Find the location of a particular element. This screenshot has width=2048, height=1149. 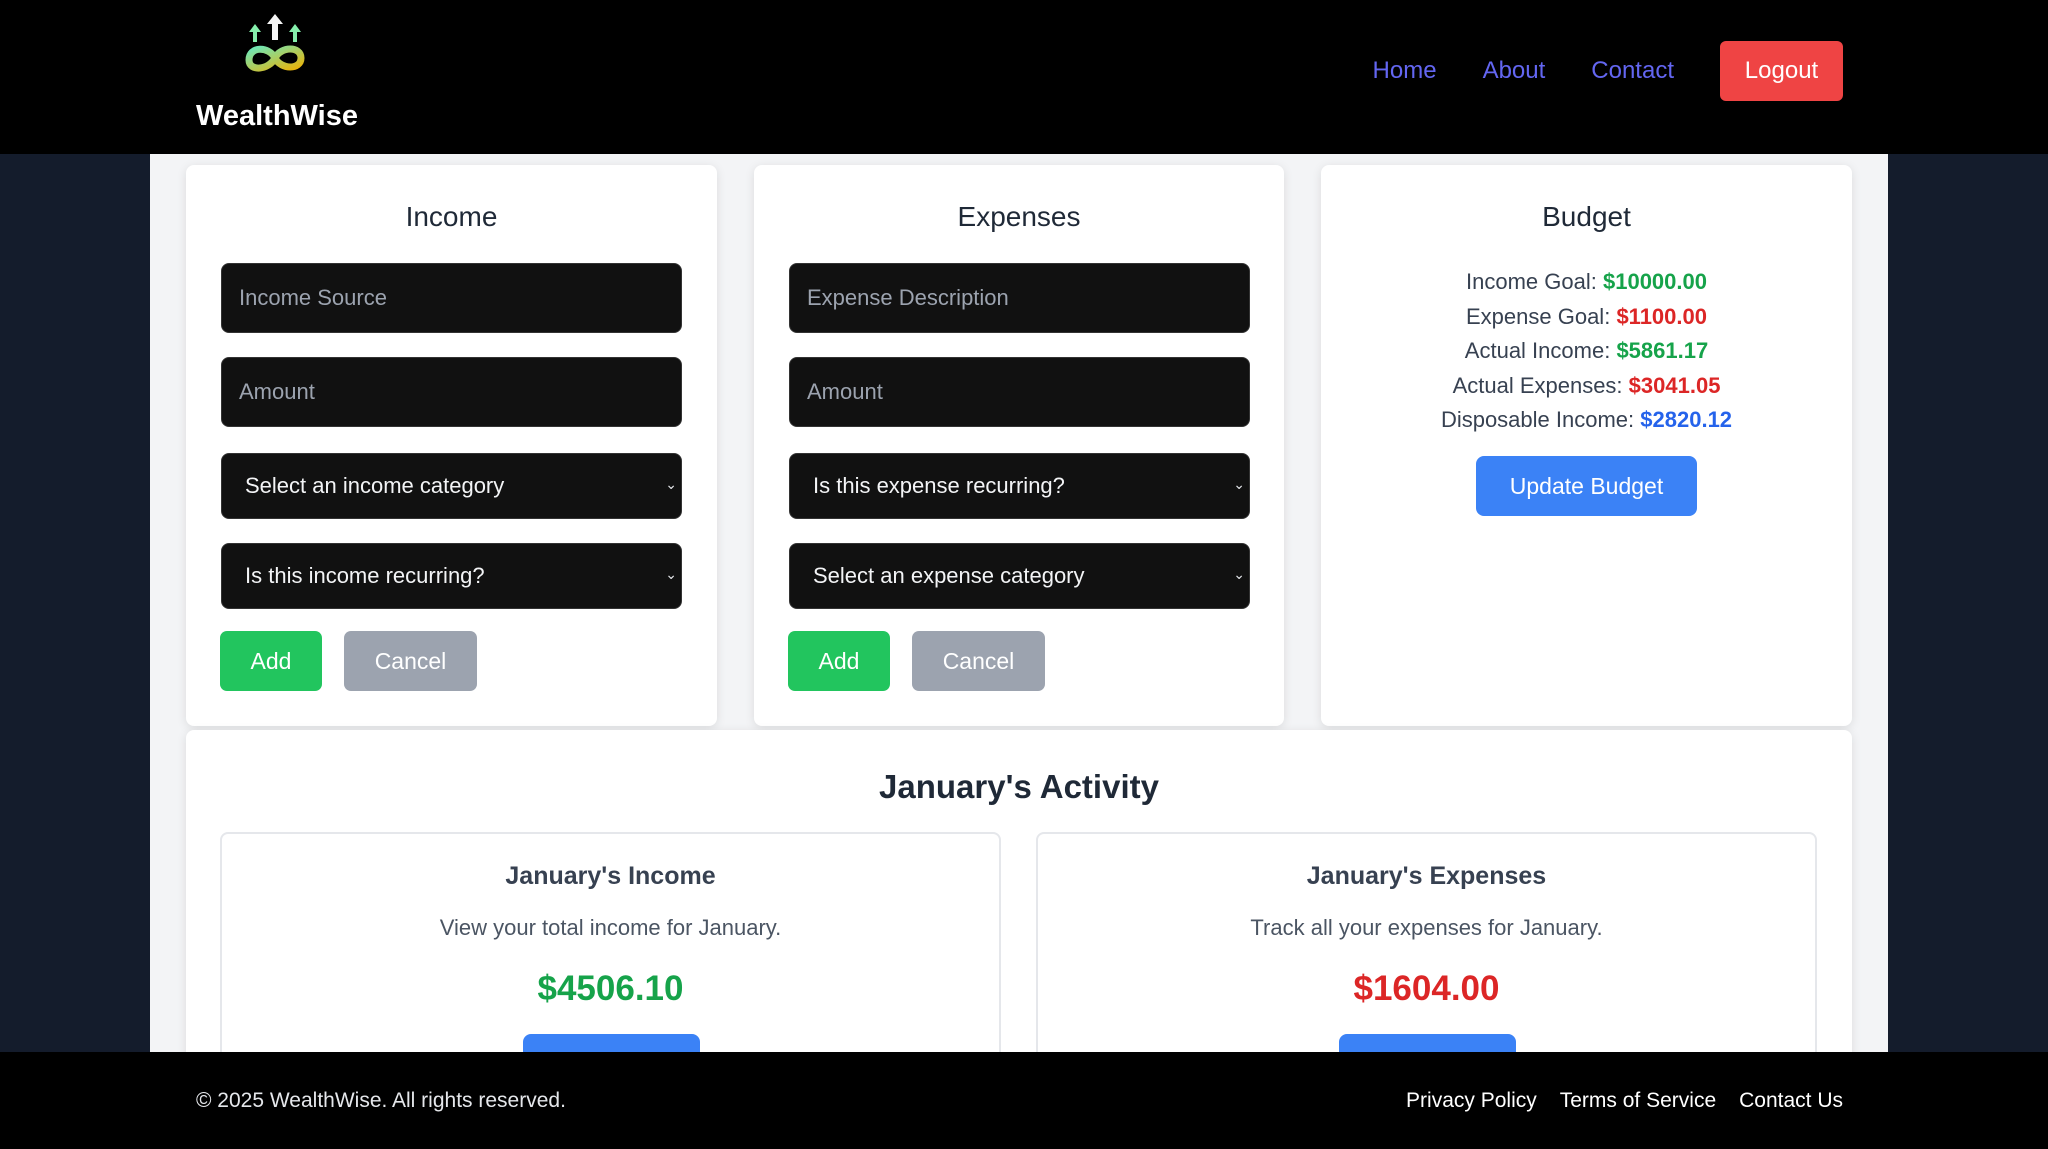

income-amount-placeholder: Amount is located at coordinates (277, 391).